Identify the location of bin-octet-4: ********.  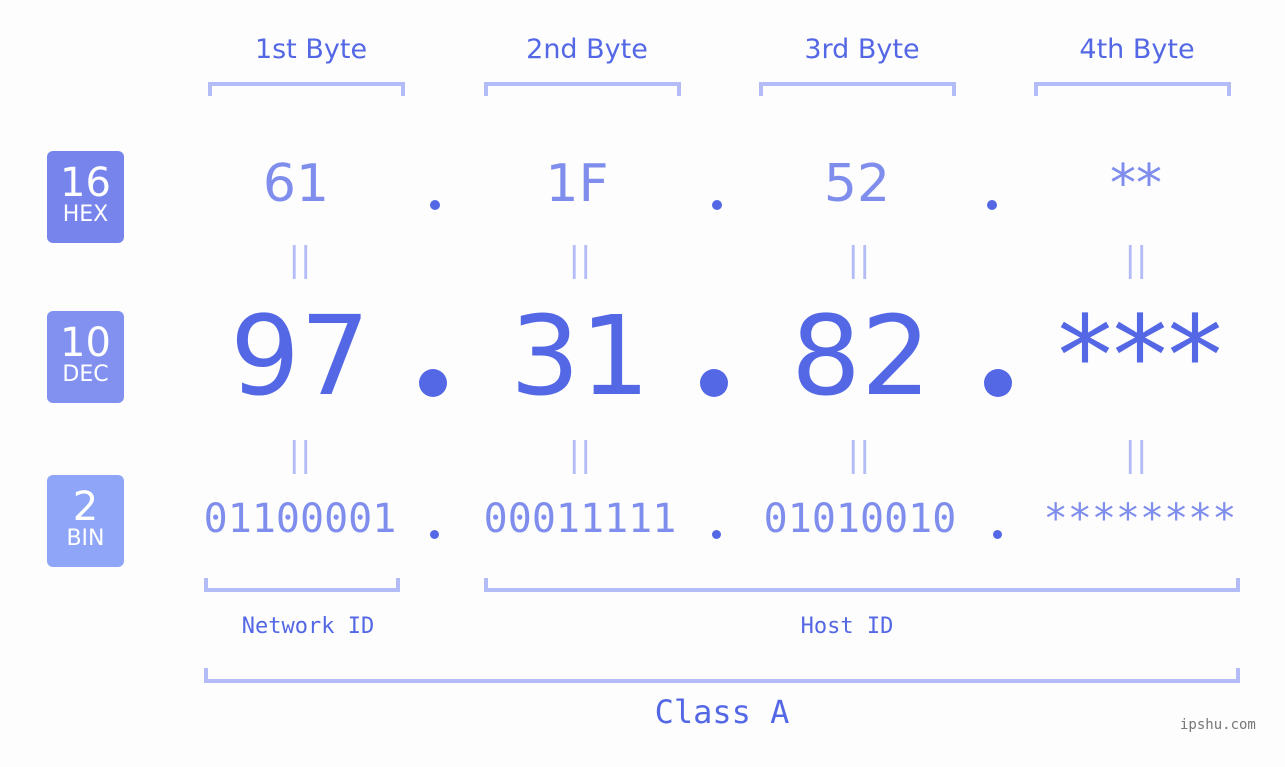
(1140, 519).